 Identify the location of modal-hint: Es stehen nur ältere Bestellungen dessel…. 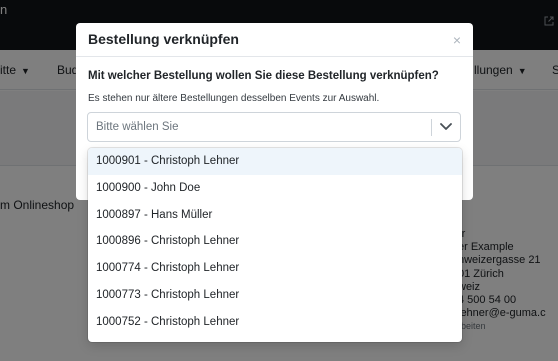
(234, 98).